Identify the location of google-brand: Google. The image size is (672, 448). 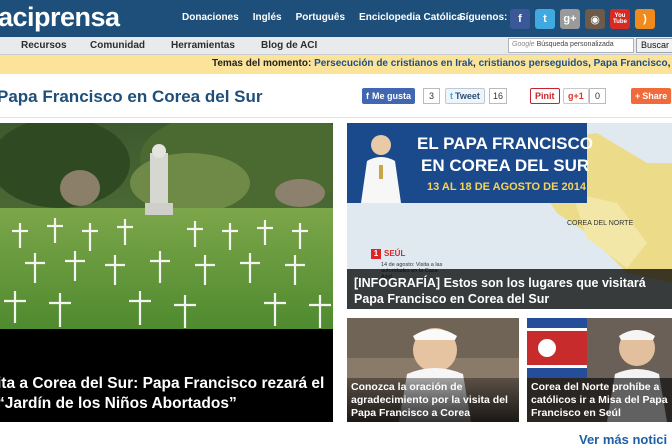
(523, 44).